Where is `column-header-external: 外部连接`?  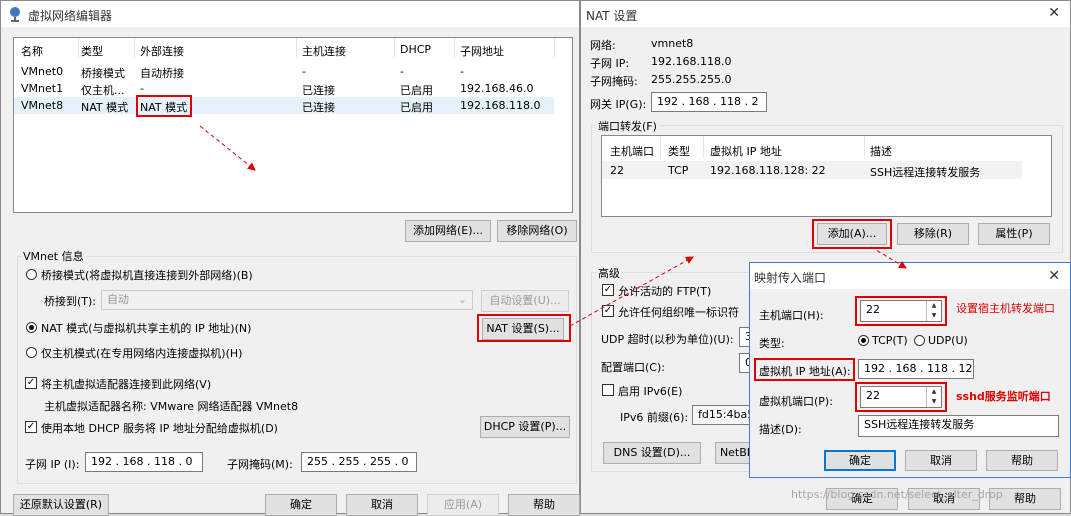
column-header-external: 外部连接 is located at coordinates (162, 51).